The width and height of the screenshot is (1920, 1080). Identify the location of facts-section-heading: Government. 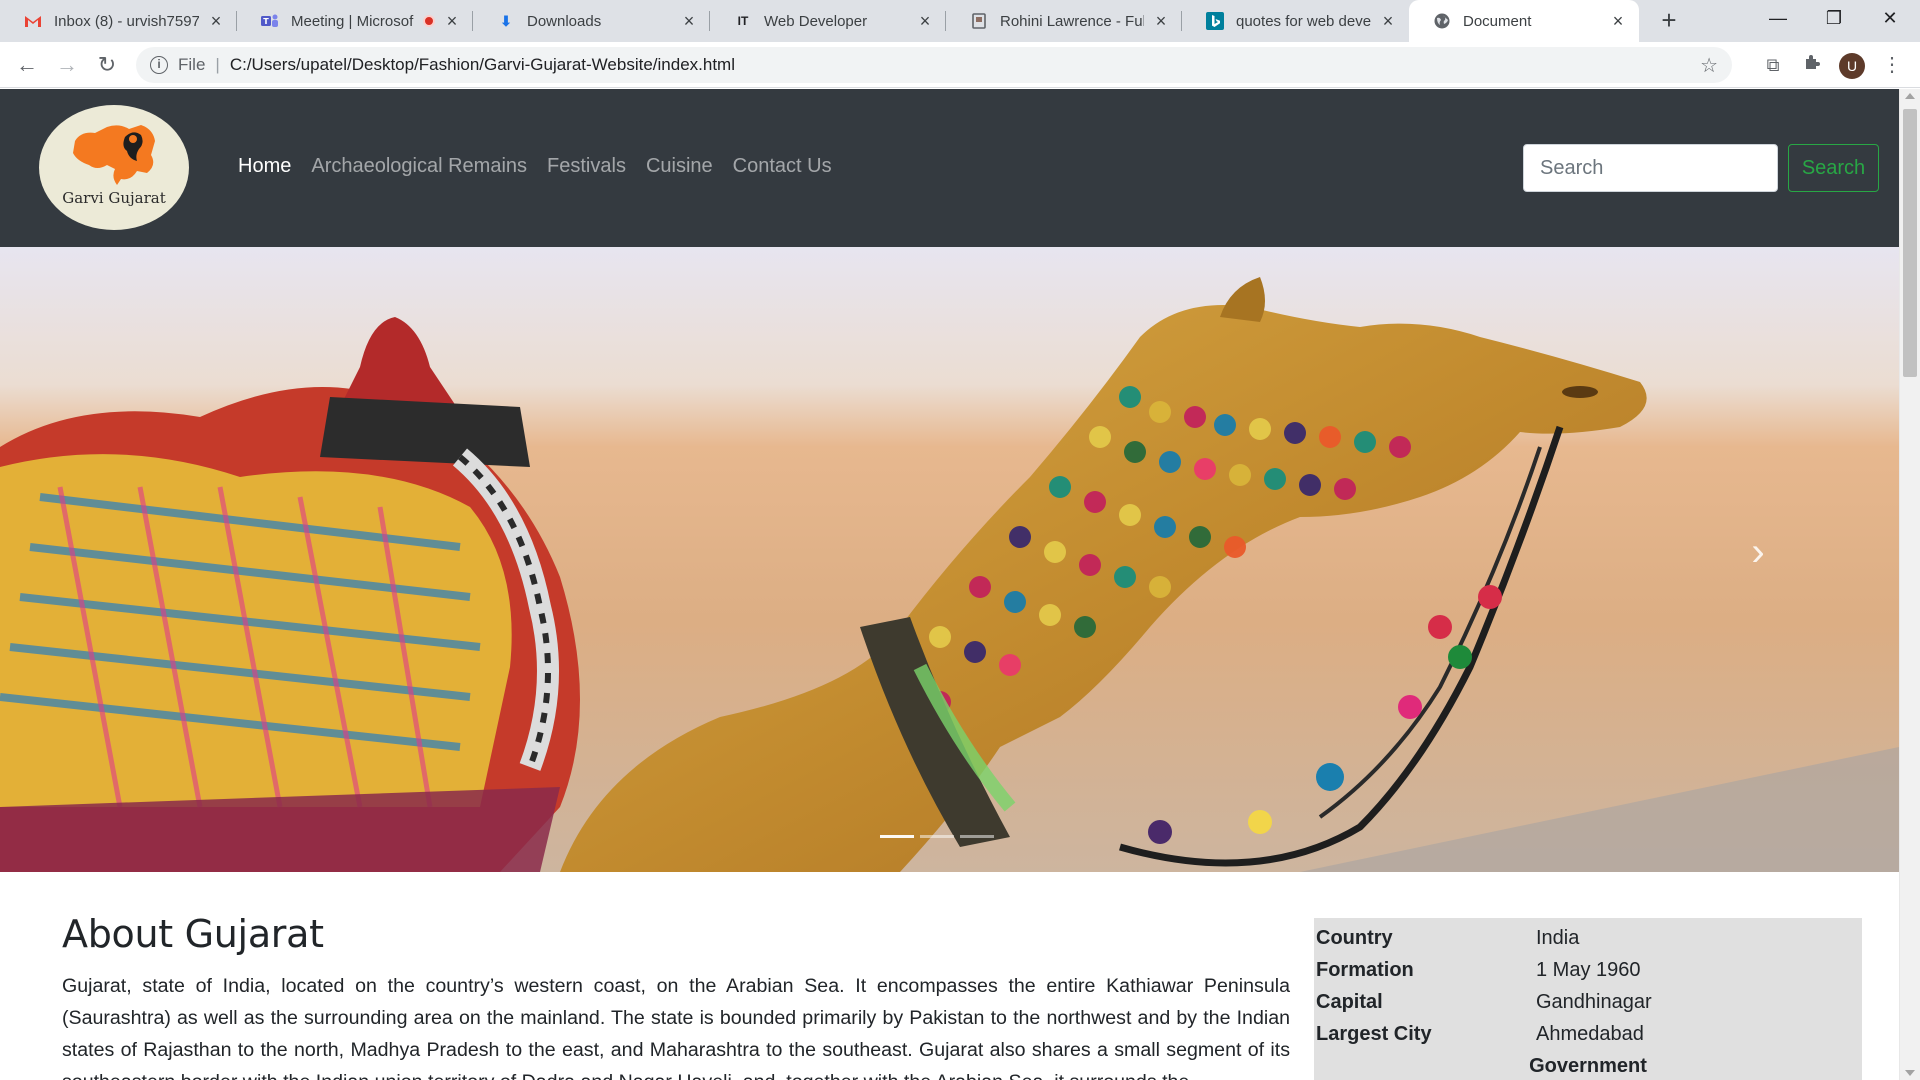
(1588, 1065).